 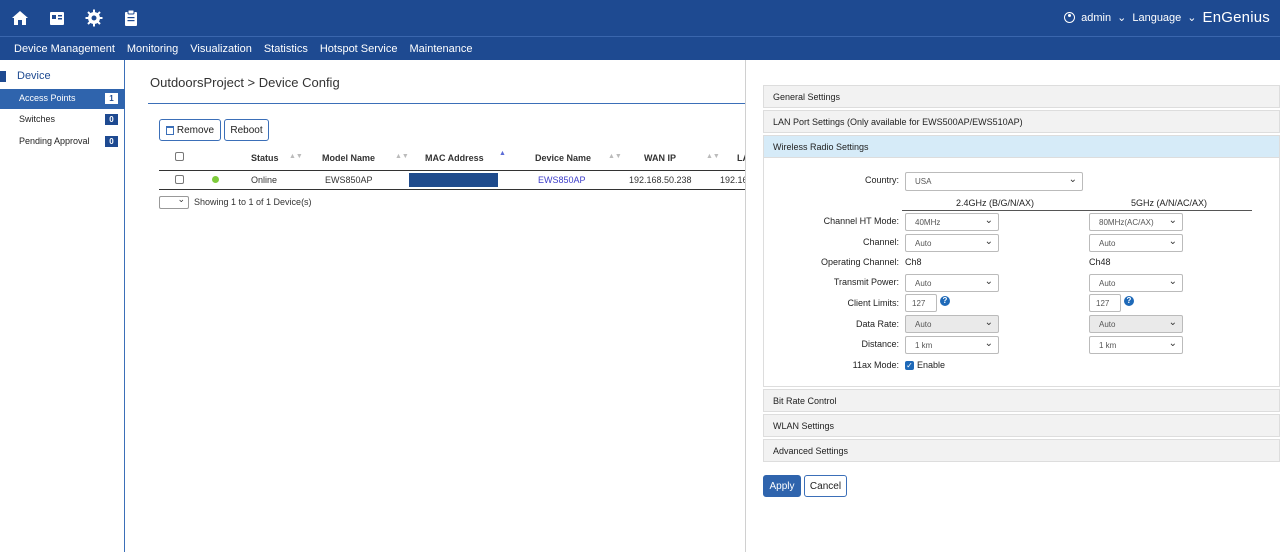 I want to click on sidebar-heading: Device, so click(x=62, y=77).